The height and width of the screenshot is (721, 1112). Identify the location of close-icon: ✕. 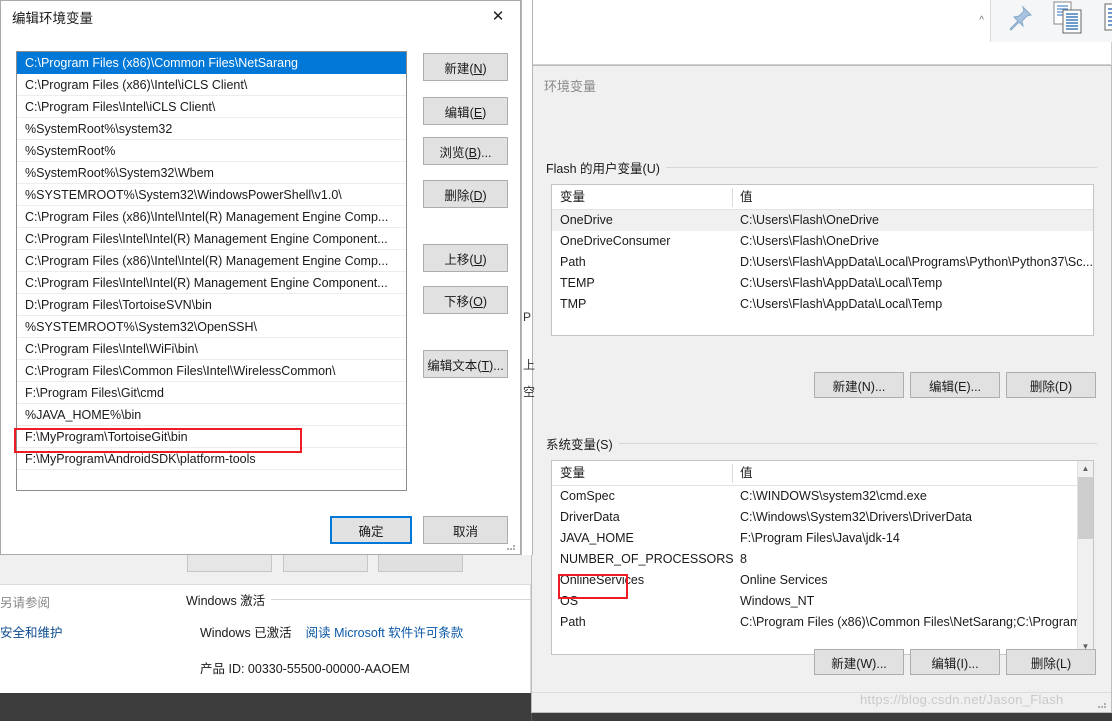
(498, 16).